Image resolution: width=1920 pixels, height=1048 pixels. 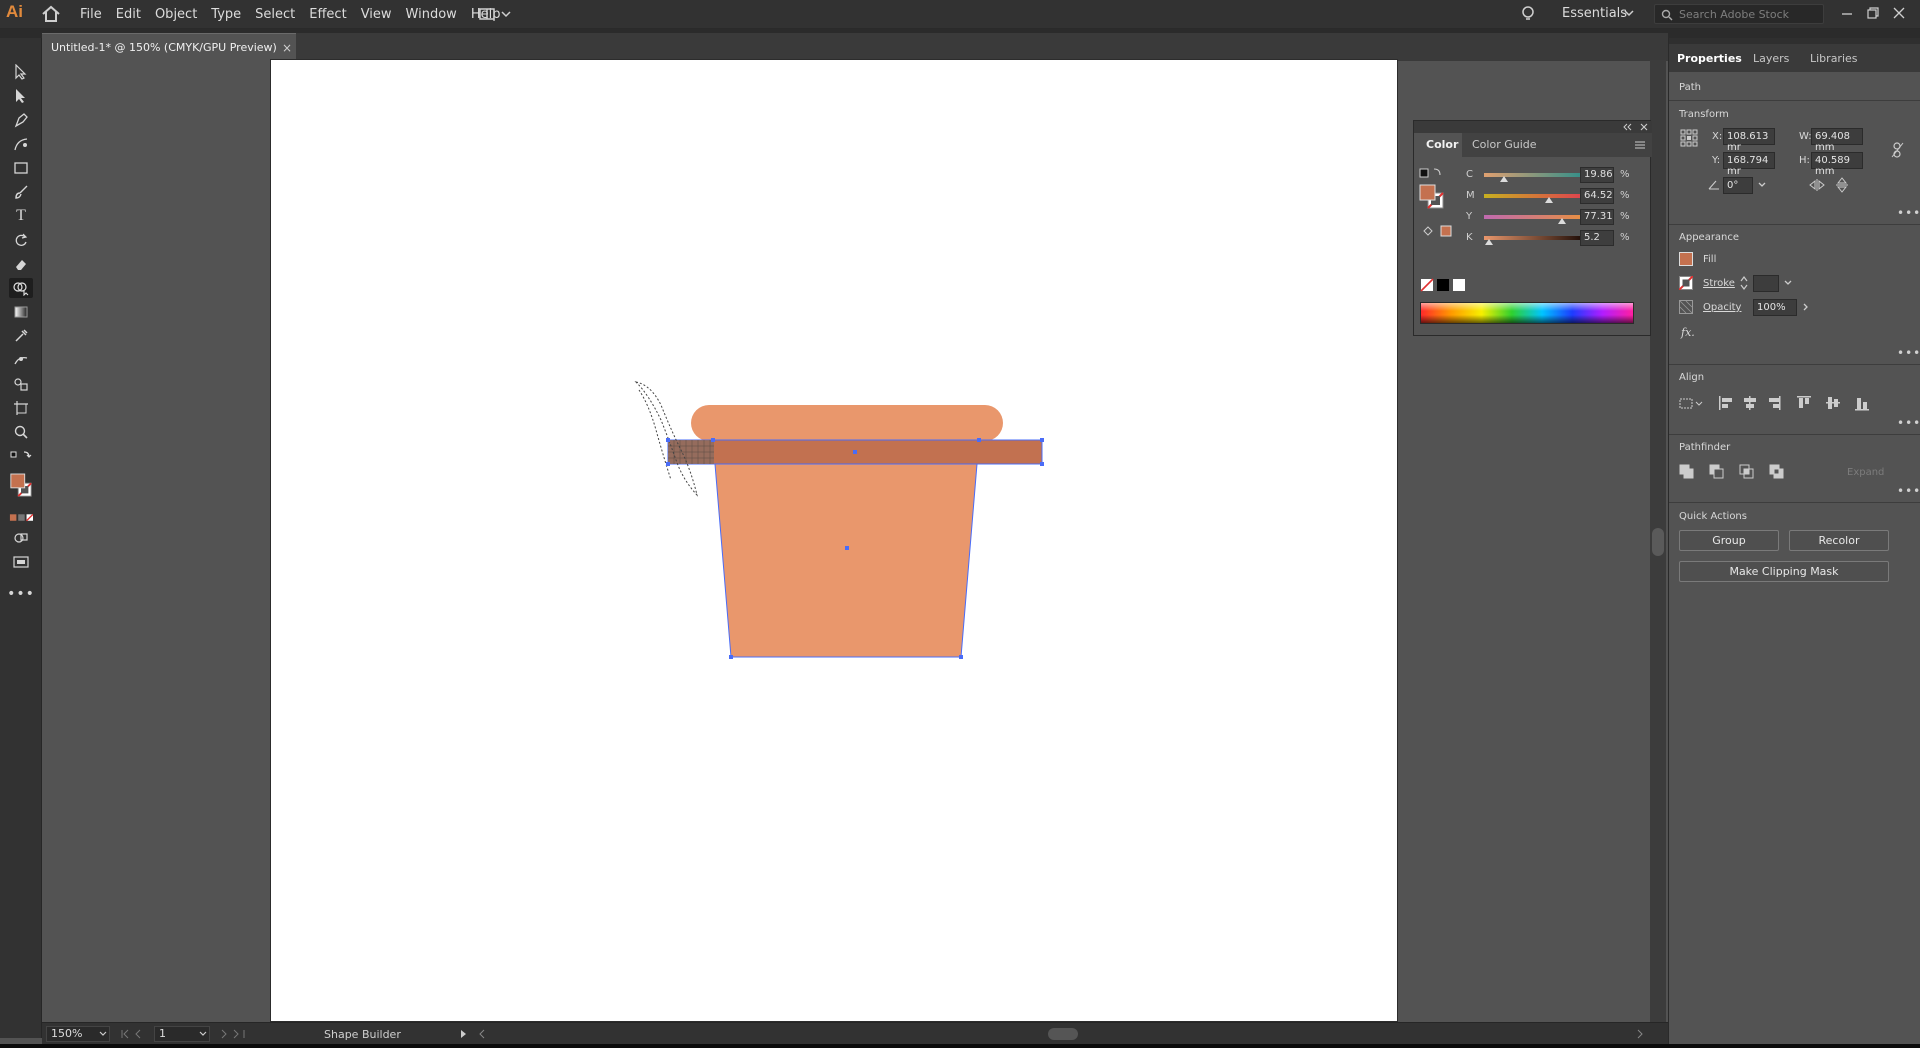 I want to click on curvature-tool-icon, so click(x=21, y=144).